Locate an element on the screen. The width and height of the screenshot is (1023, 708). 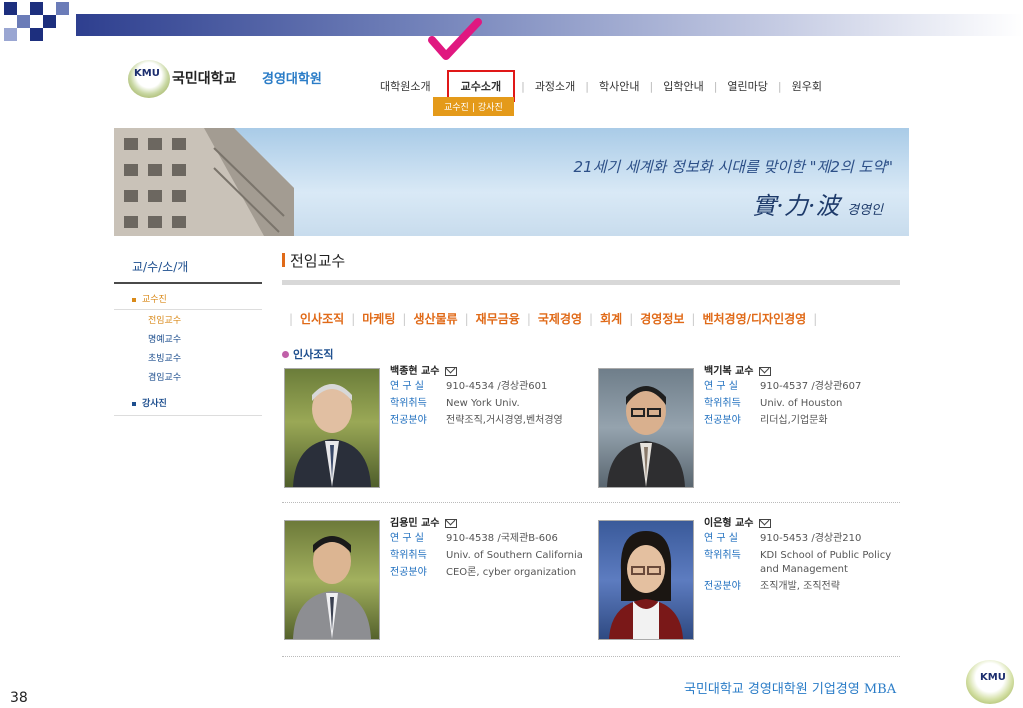
banner-slogan: 21세기 세계화 정보화 시대를 맞이한 "제2의 도약" is located at coordinates (733, 167).